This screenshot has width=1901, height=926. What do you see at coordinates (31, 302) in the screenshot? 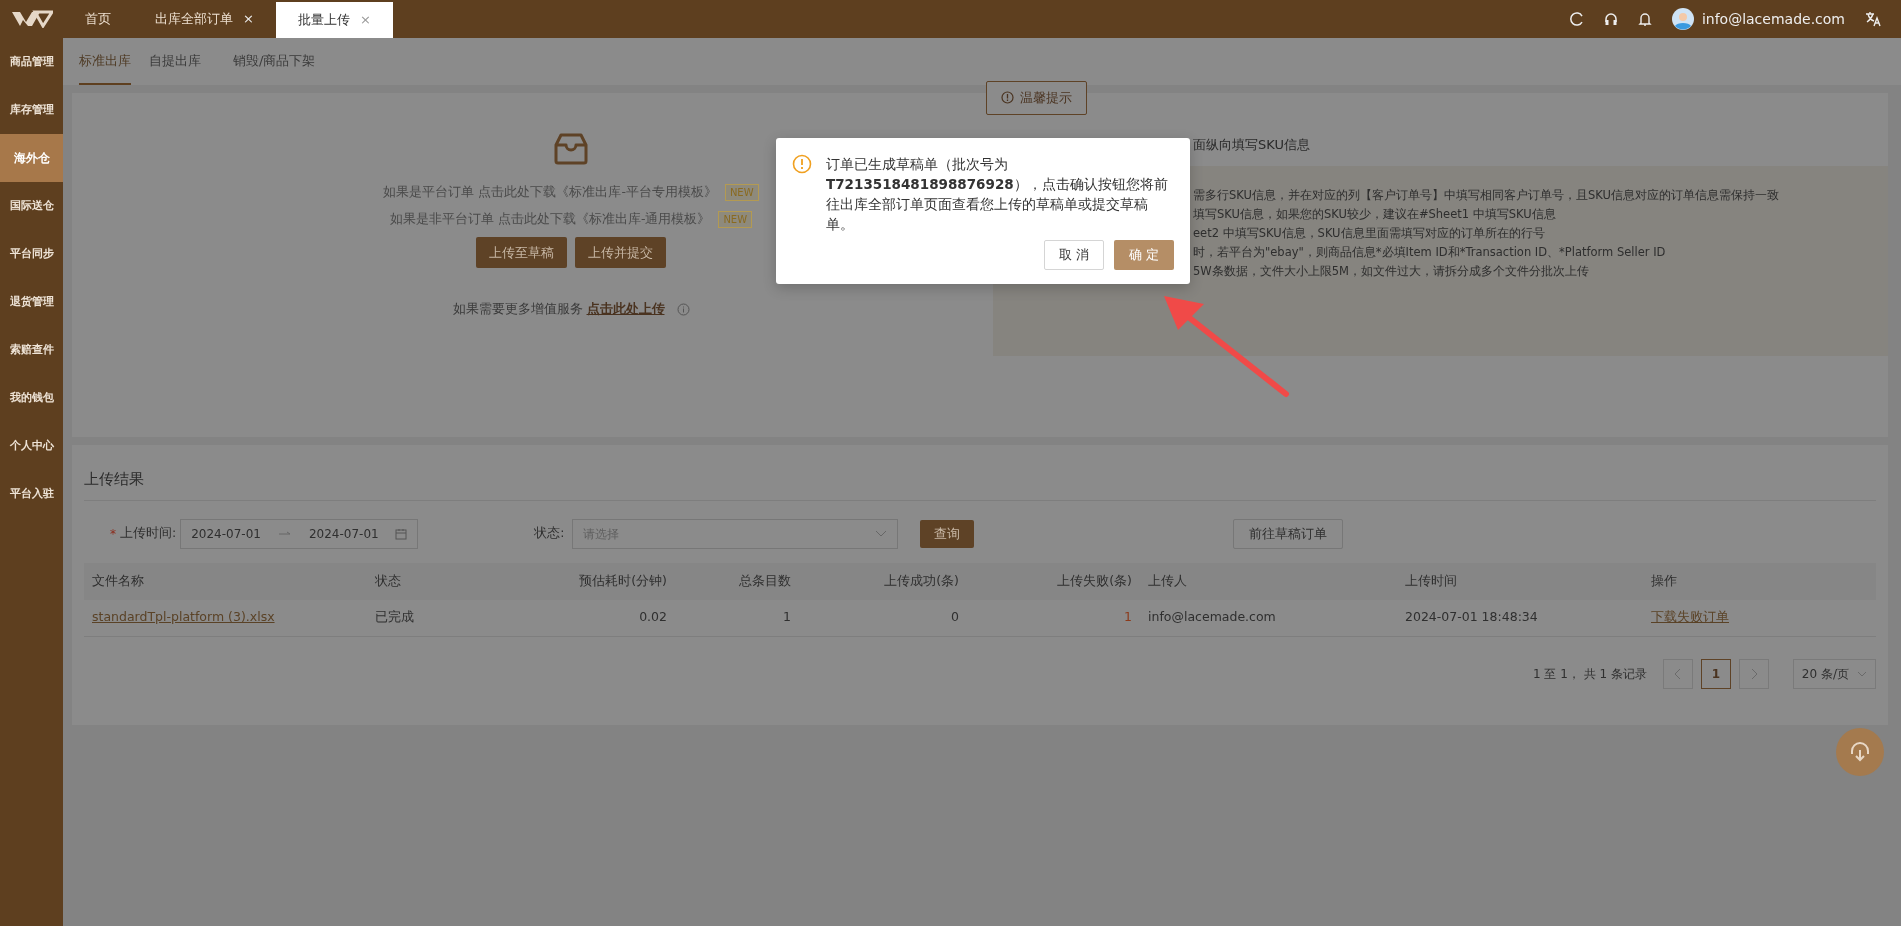
I see `sidebar-item: 退货管理` at bounding box center [31, 302].